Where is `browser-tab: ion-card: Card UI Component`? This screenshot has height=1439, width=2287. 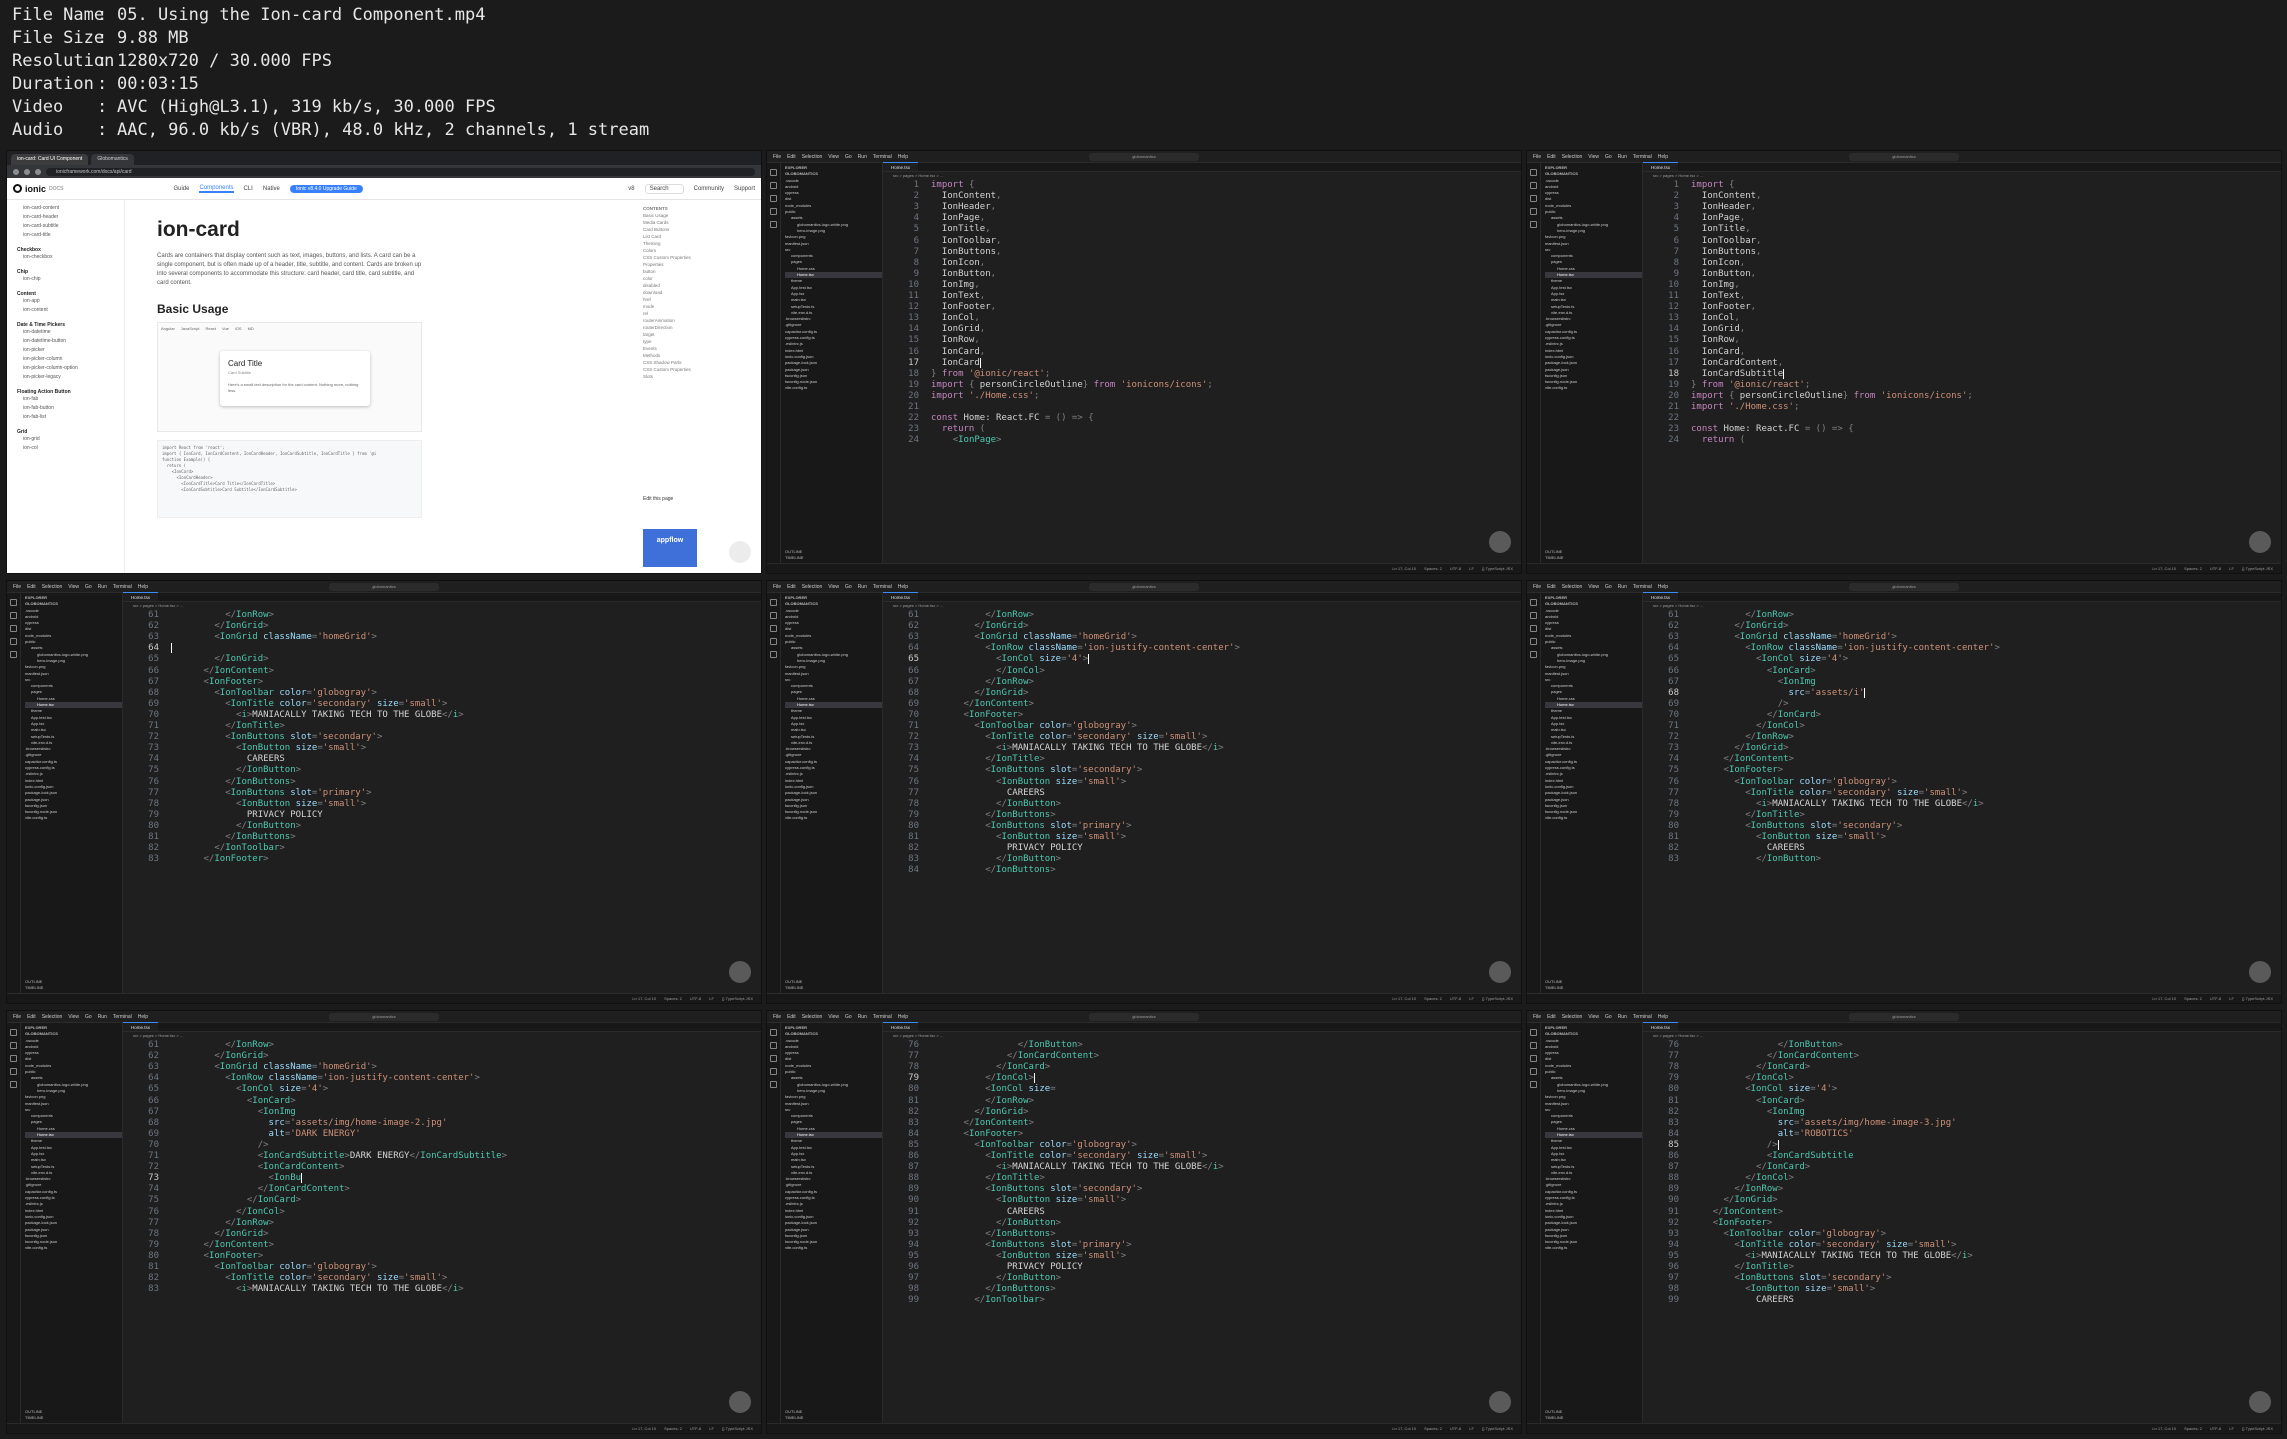 browser-tab: ion-card: Card UI Component is located at coordinates (50, 159).